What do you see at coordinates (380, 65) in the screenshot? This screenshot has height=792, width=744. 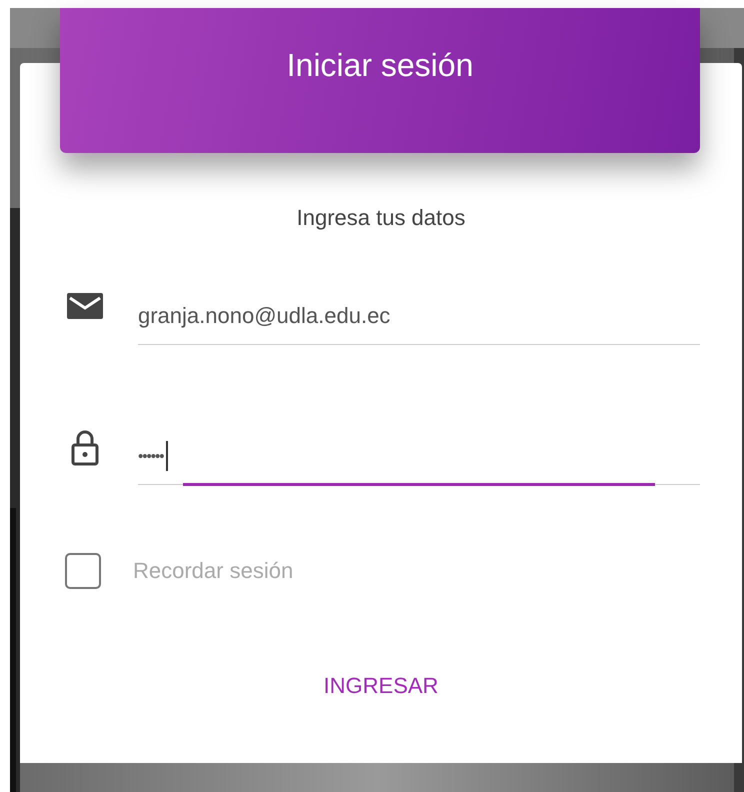 I see `header-title: Iniciar sesión` at bounding box center [380, 65].